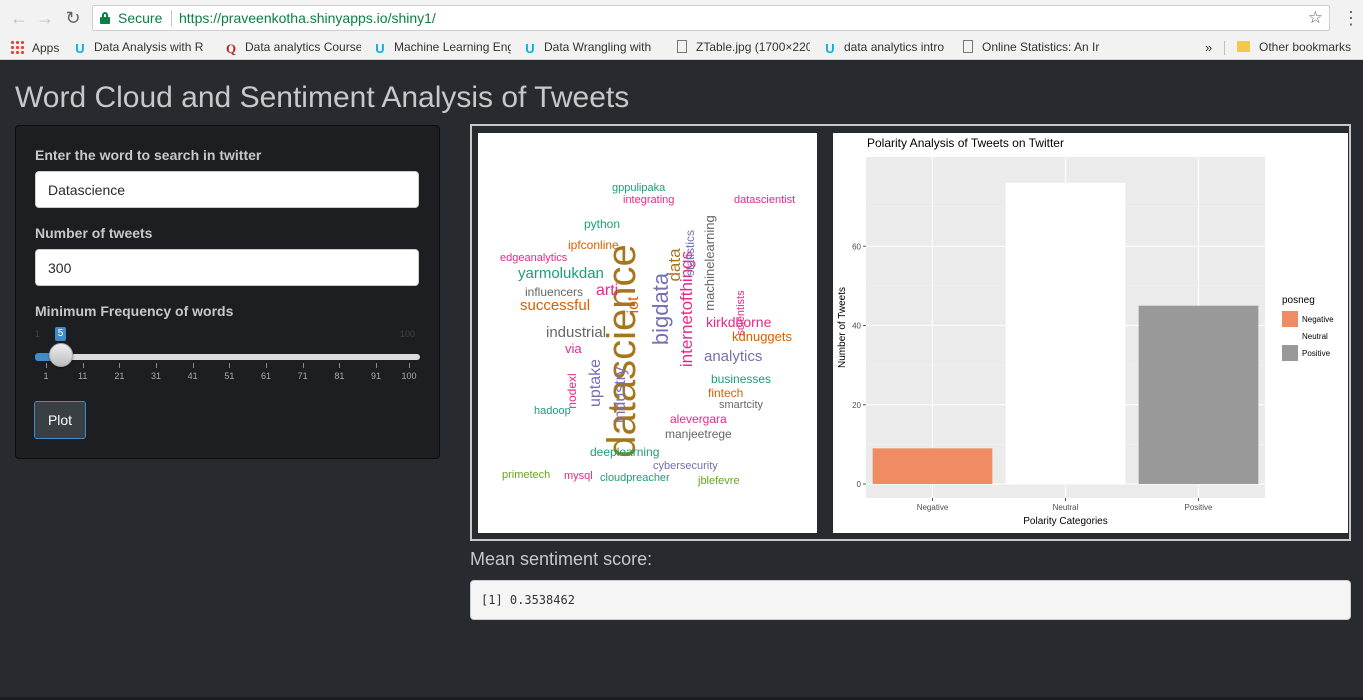  Describe the element at coordinates (140, 18) in the screenshot. I see `secure-label: Secure` at that location.